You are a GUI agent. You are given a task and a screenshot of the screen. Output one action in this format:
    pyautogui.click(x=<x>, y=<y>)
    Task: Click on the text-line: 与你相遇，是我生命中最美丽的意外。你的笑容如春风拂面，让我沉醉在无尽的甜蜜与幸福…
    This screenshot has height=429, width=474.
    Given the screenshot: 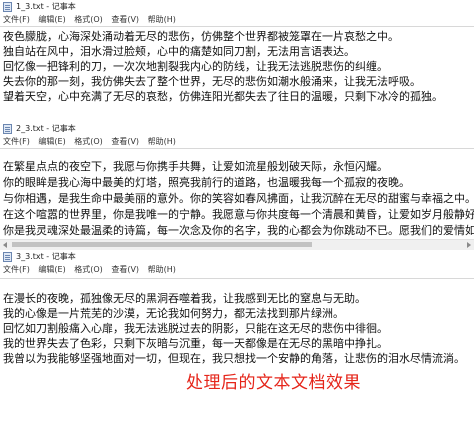 What is the action you would take?
    pyautogui.click(x=238, y=198)
    